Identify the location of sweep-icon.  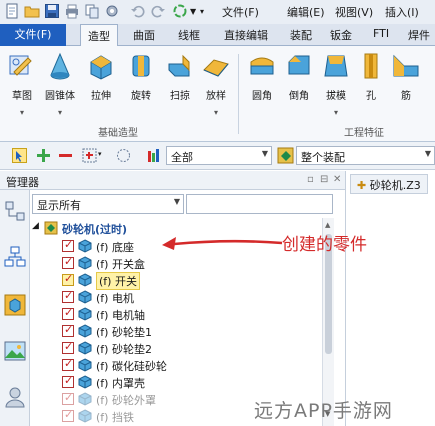
(179, 65).